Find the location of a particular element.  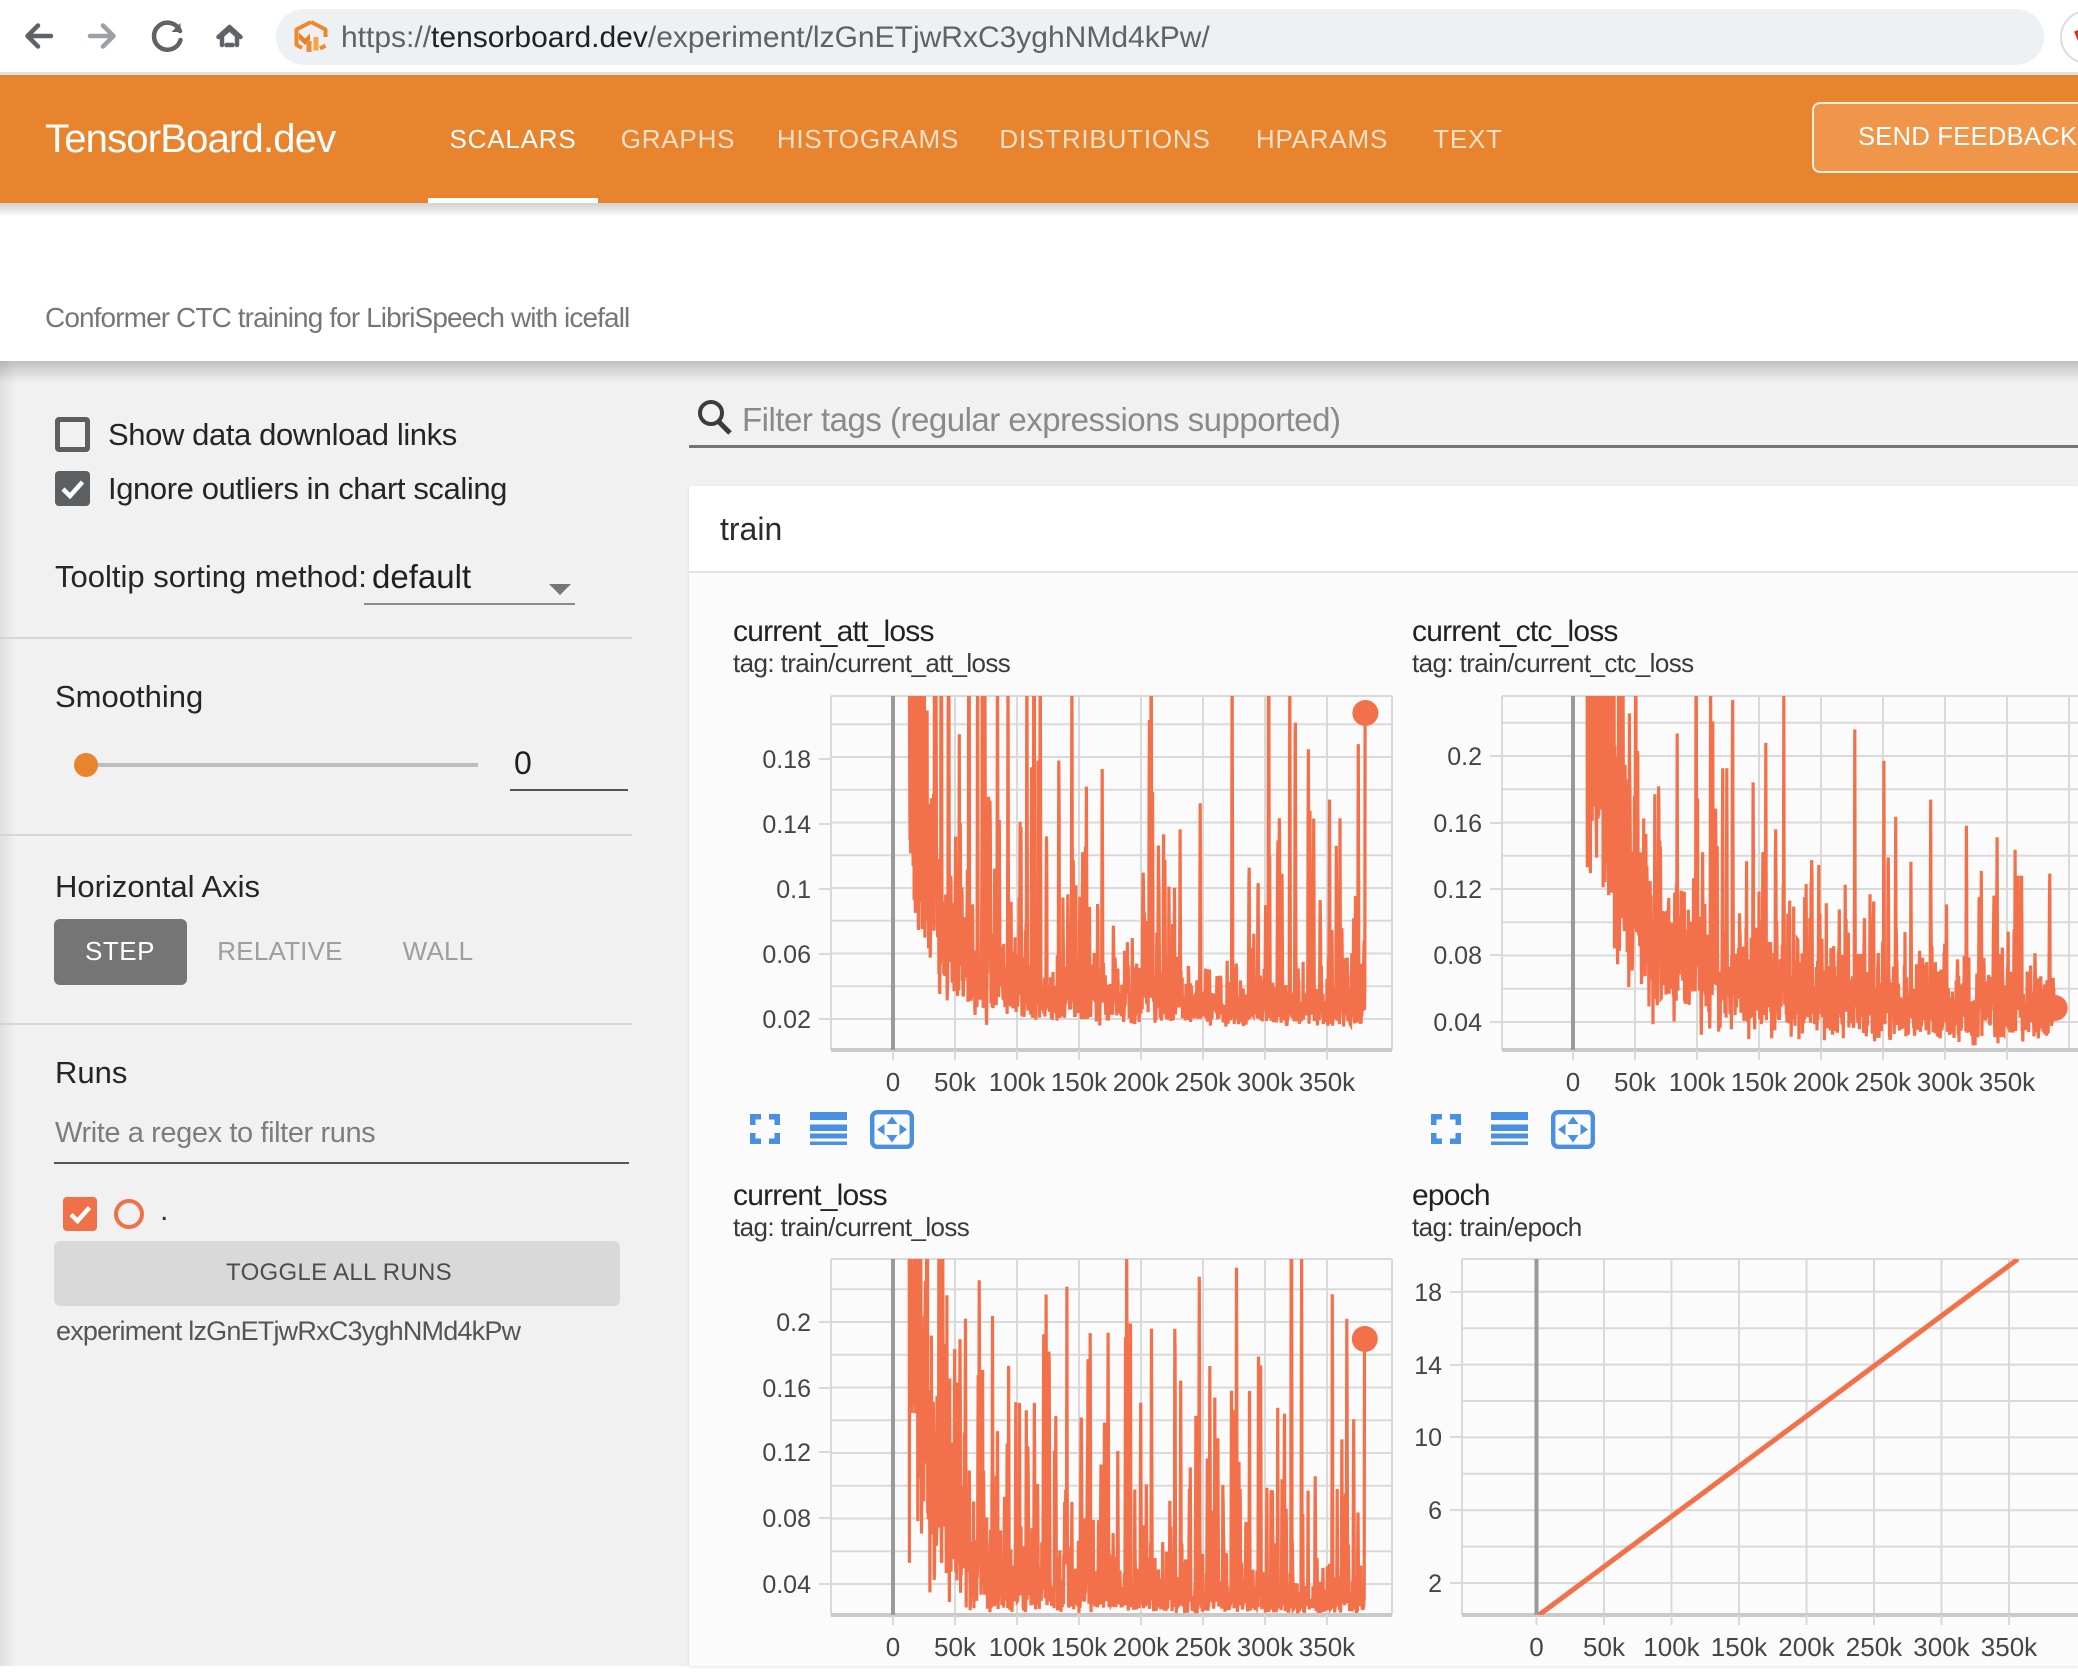

svg-text: 6 is located at coordinates (1435, 1511).